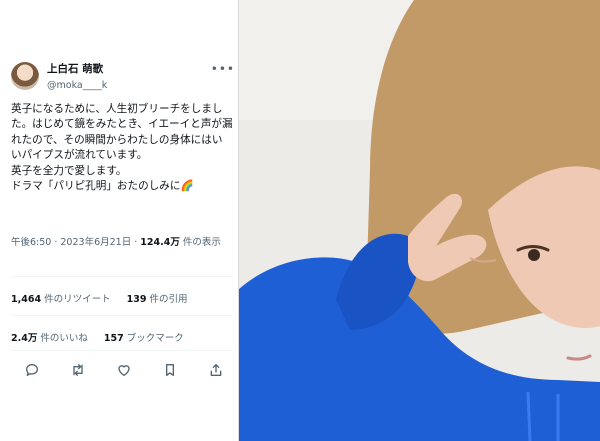 The width and height of the screenshot is (600, 441). Describe the element at coordinates (25, 76) in the screenshot. I see `avatar` at that location.